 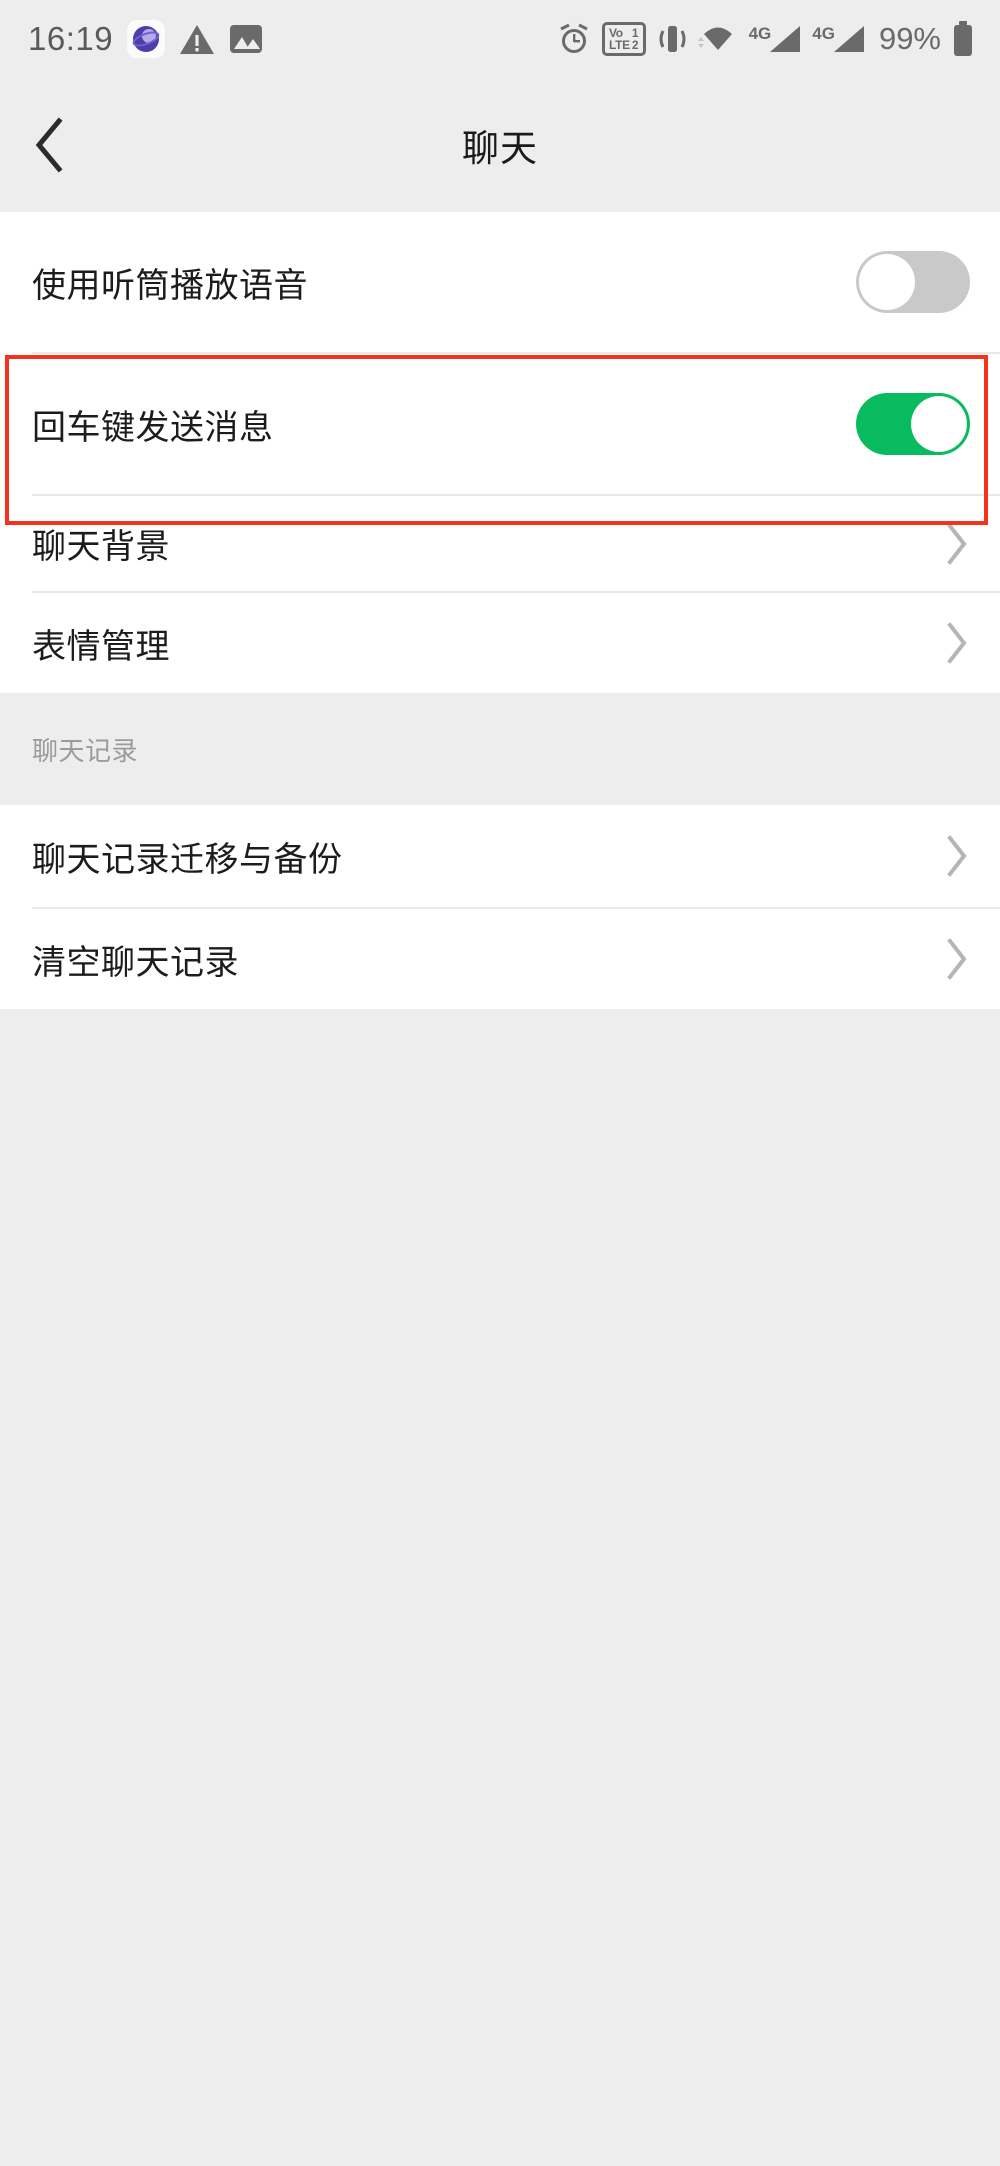 What do you see at coordinates (823, 33) in the screenshot?
I see `signal-4g-2-label: 4G` at bounding box center [823, 33].